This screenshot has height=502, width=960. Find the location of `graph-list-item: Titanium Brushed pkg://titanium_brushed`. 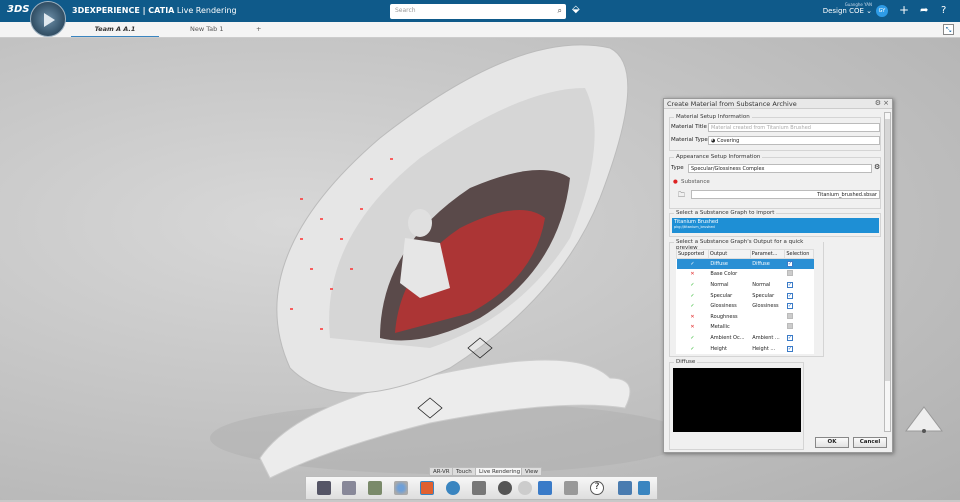

graph-list-item: Titanium Brushed pkg://titanium_brushed is located at coordinates (775, 225).